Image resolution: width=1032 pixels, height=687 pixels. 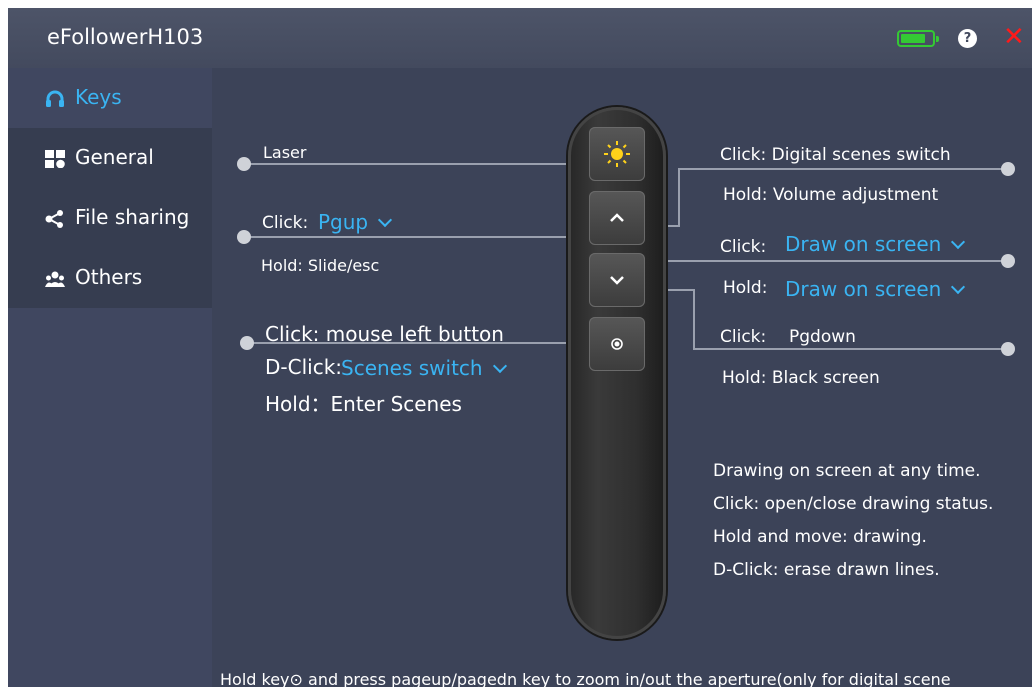 I want to click on headset-icon, so click(x=55, y=98).